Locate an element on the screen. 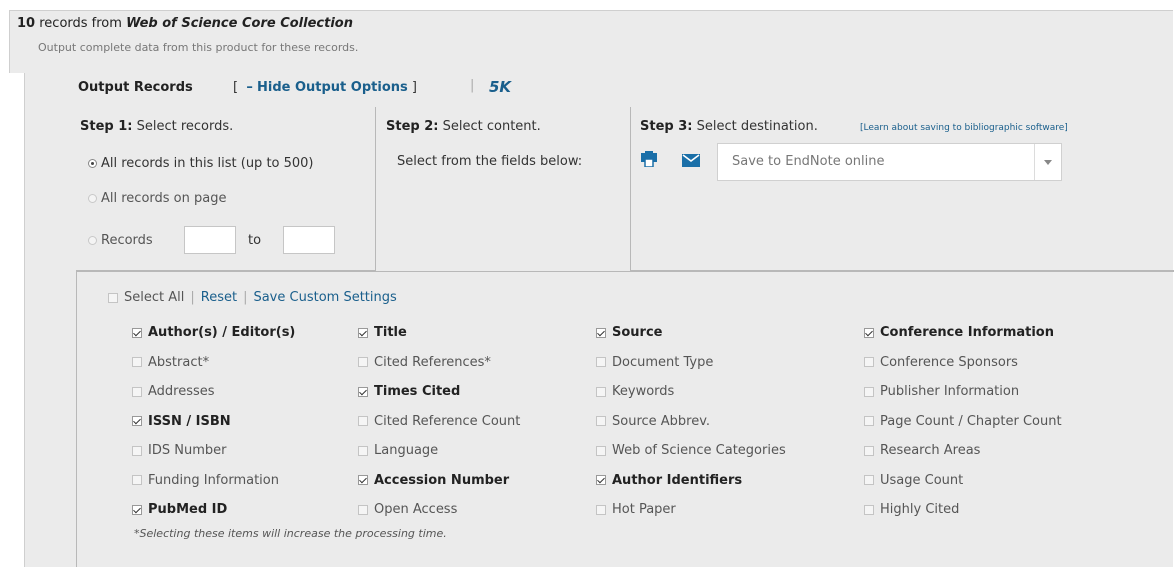 This screenshot has height=567, width=1174. field-option: Title is located at coordinates (439, 333).